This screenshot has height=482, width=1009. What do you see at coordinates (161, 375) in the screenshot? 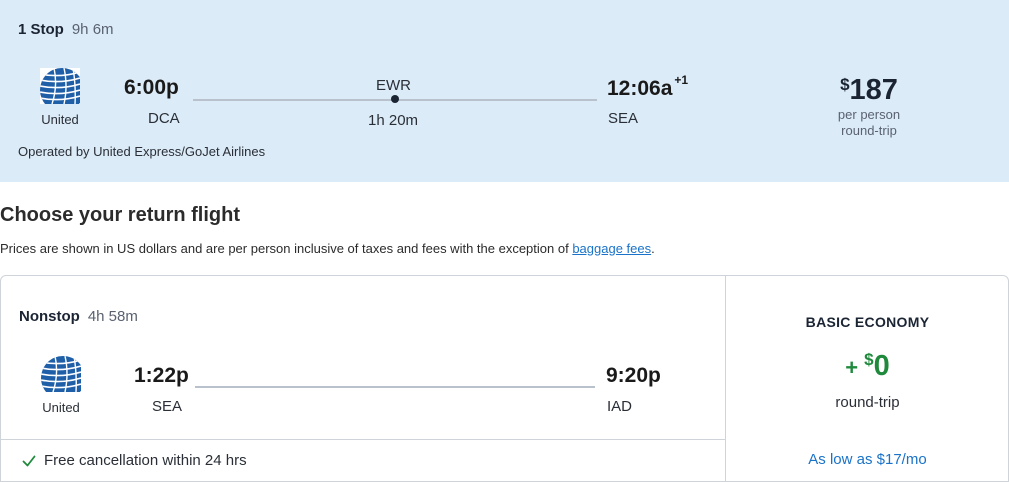
I see `return-depart-time: 1:22p` at bounding box center [161, 375].